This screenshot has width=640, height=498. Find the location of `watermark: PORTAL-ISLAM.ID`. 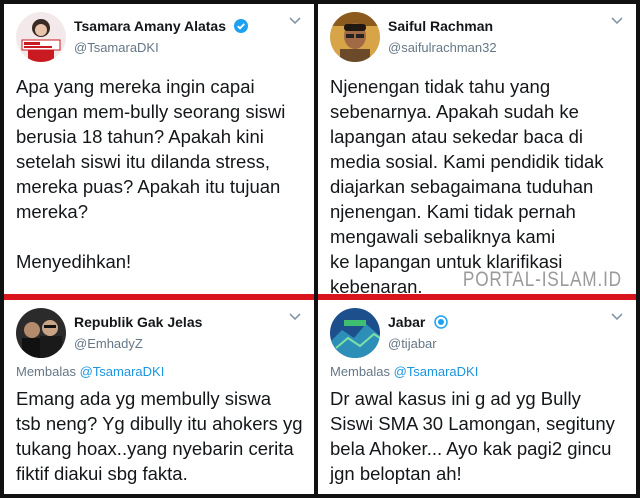

watermark: PORTAL-ISLAM.ID is located at coordinates (542, 280).